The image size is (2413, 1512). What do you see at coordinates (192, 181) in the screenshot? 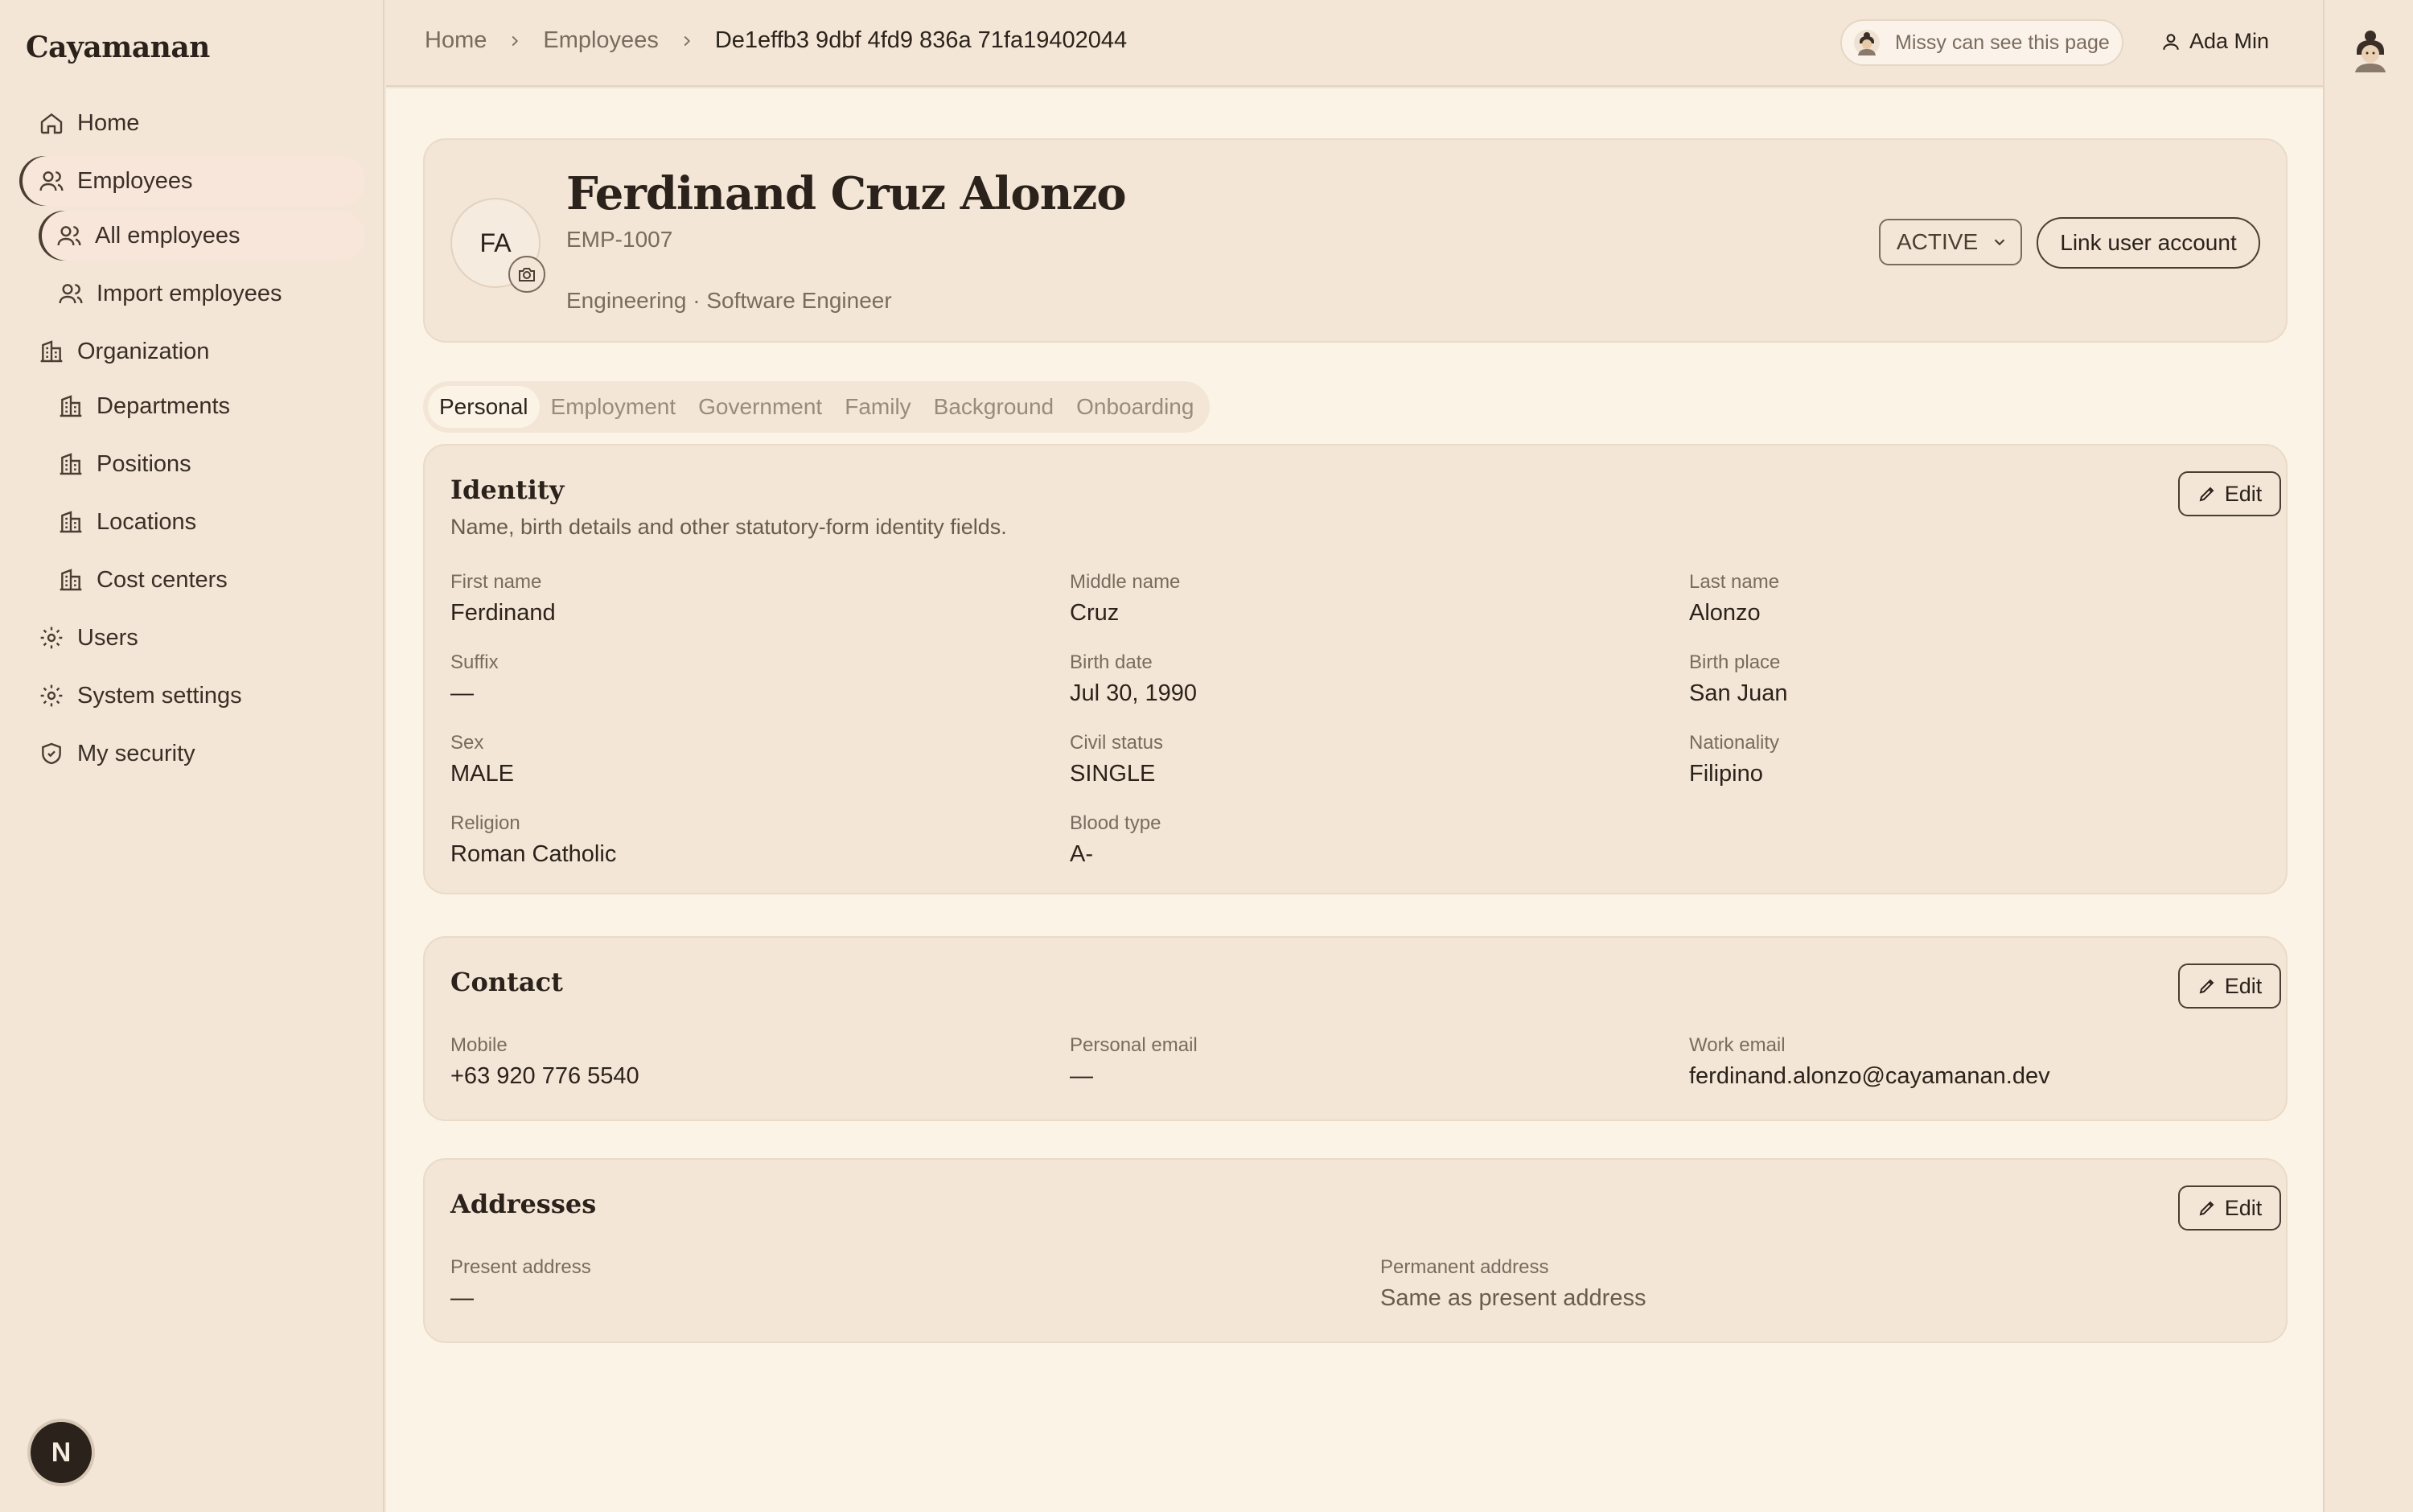
I see `sidebar-item-employees: Employees` at bounding box center [192, 181].